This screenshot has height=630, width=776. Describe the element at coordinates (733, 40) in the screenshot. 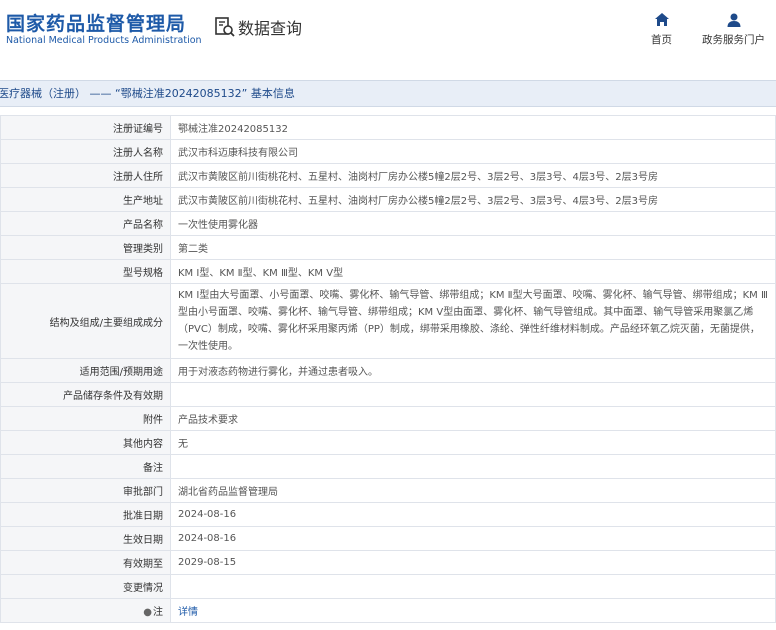

I see `nav-portal-label: 政务服务门户` at that location.